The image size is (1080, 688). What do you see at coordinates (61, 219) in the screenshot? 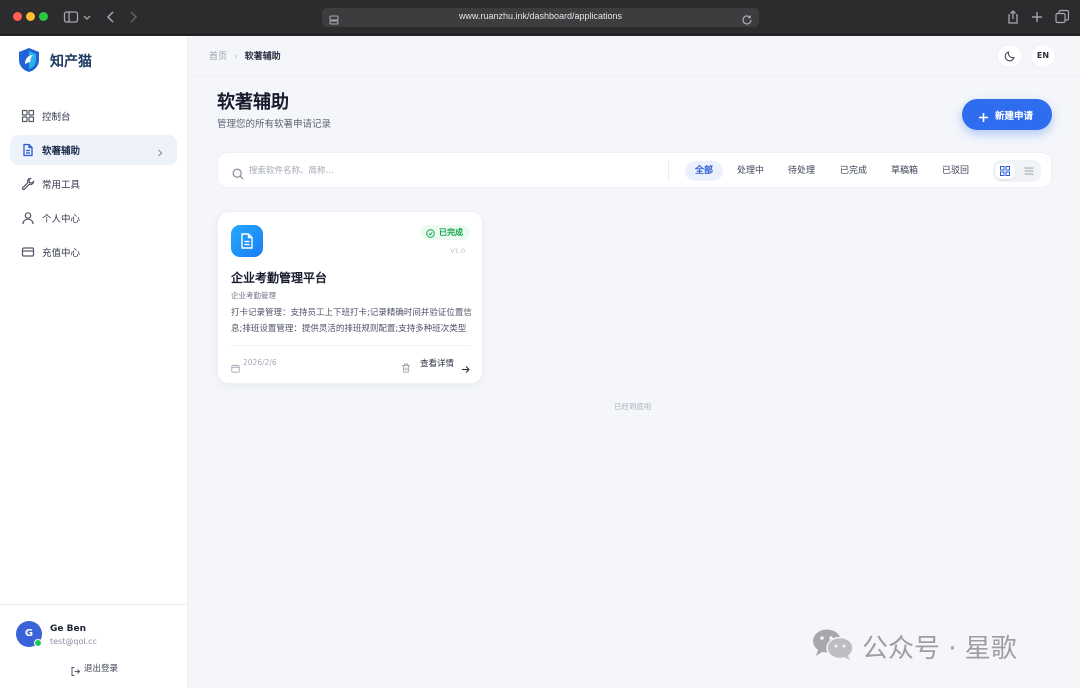
I see `sidebar-item-label: 个人中心` at bounding box center [61, 219].